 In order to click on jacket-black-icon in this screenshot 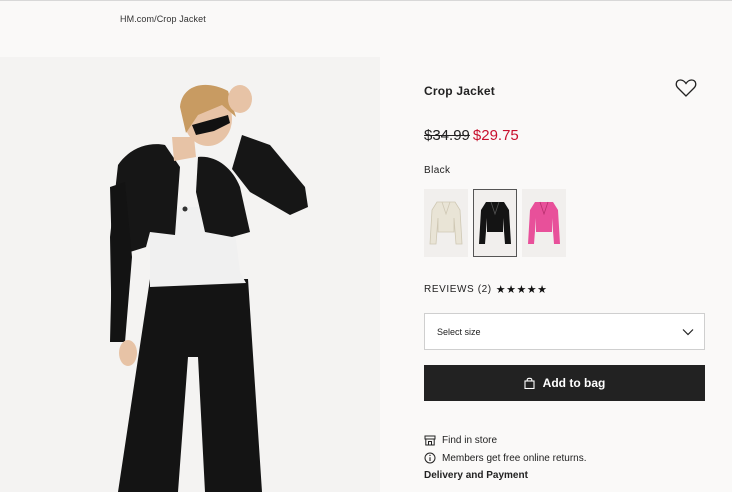, I will do `click(495, 222)`.